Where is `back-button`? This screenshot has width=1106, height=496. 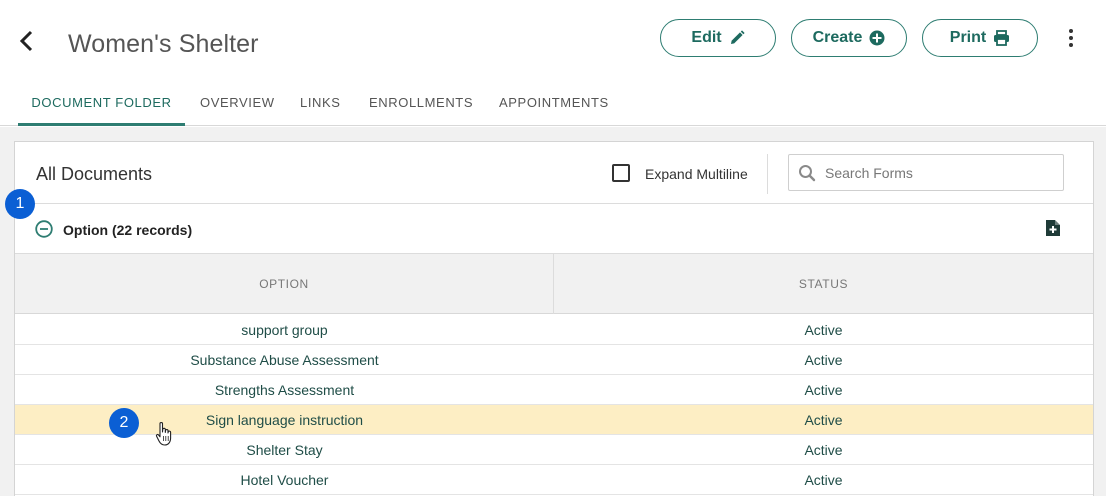
back-button is located at coordinates (27, 41).